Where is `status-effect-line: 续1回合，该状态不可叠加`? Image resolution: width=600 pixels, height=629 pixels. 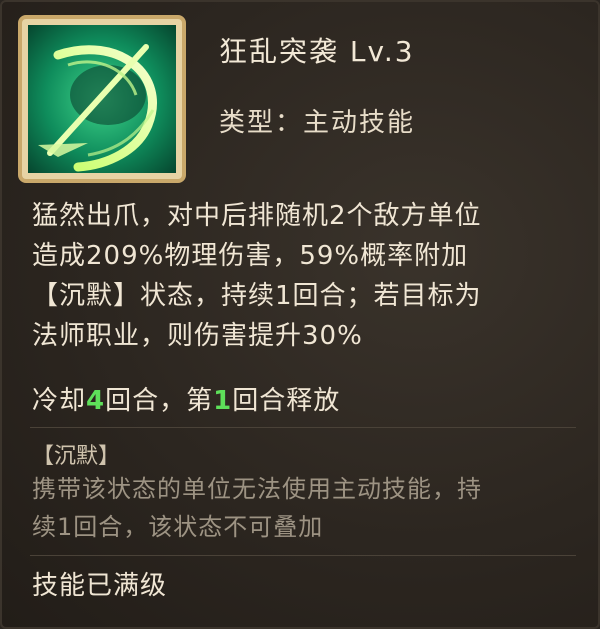
status-effect-line: 续1回合，该状态不可叠加 is located at coordinates (178, 527).